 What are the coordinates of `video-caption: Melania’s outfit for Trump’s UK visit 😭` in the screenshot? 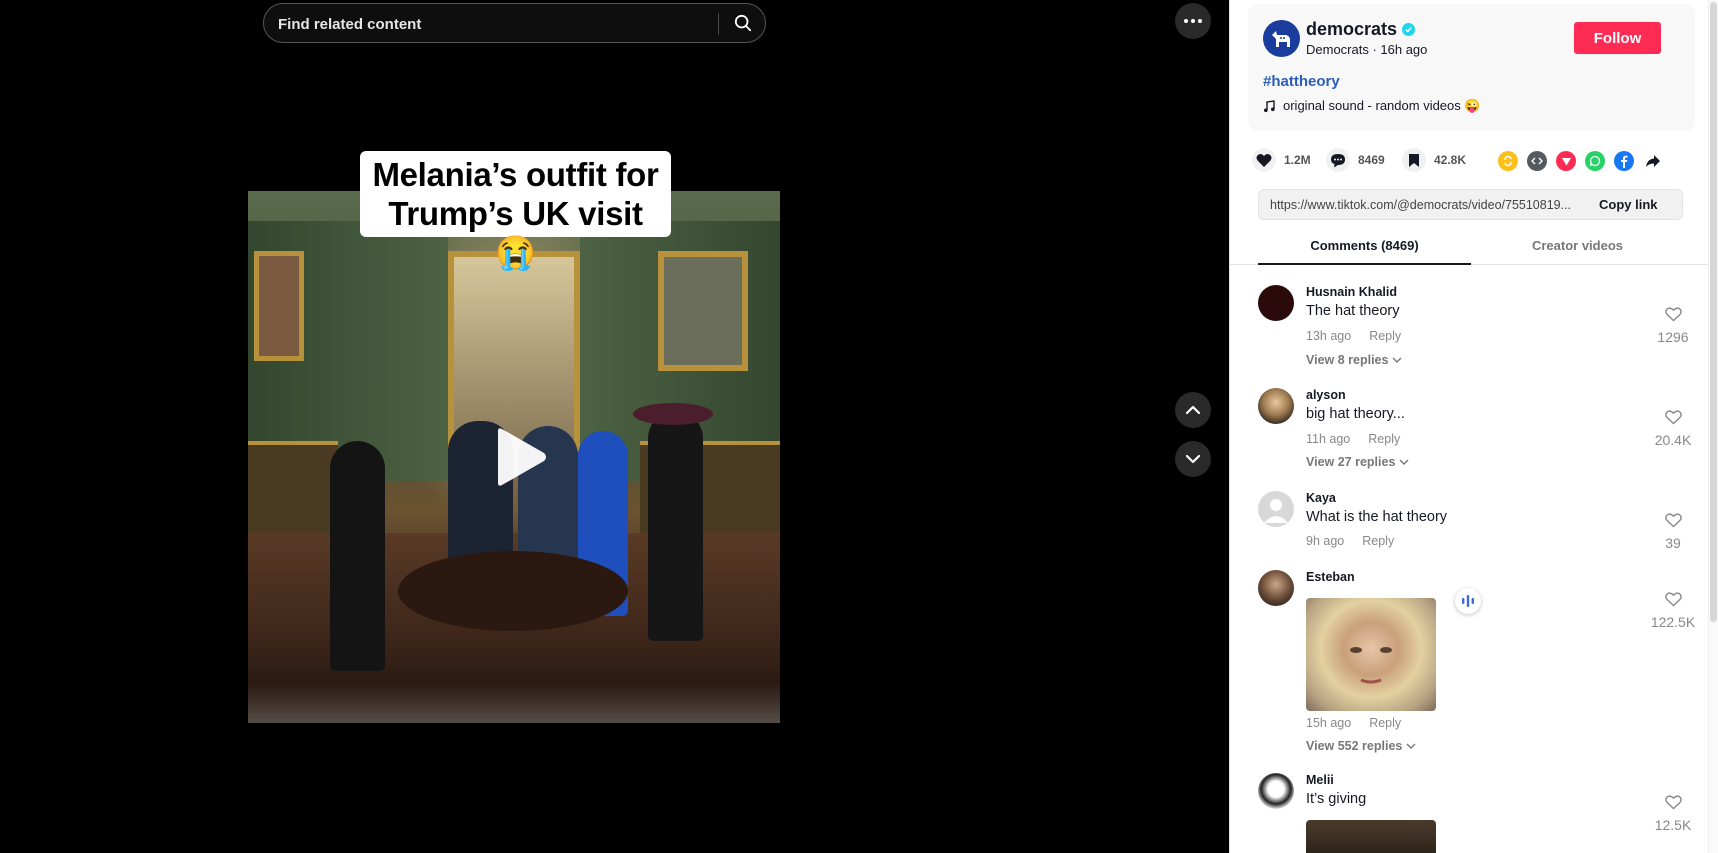 It's located at (515, 211).